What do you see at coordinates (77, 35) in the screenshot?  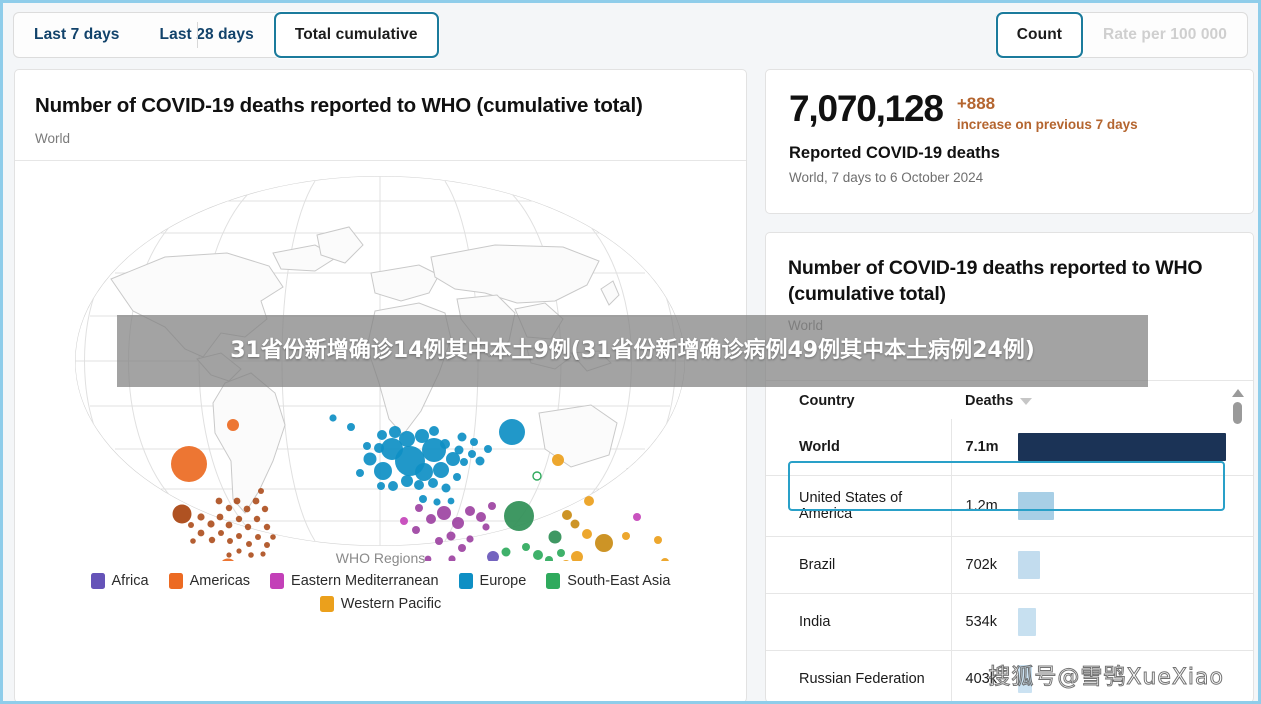 I see `tab-last-7-days: Last 7 days` at bounding box center [77, 35].